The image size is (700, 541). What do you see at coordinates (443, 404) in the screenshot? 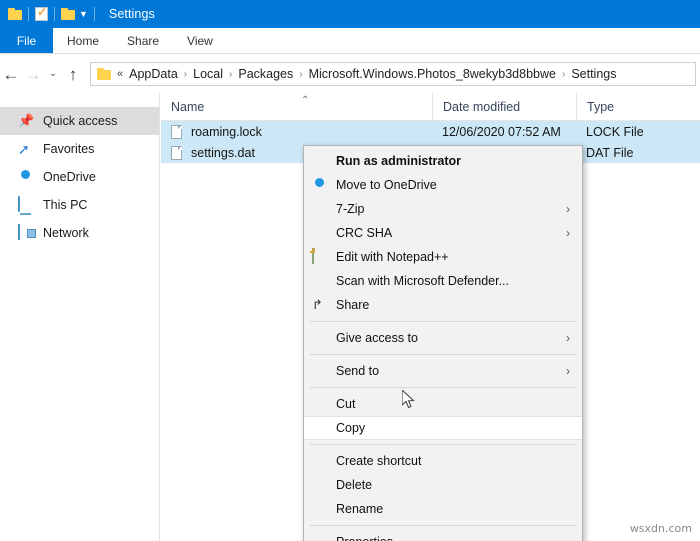
I see `menu-item-cut: Cut` at bounding box center [443, 404].